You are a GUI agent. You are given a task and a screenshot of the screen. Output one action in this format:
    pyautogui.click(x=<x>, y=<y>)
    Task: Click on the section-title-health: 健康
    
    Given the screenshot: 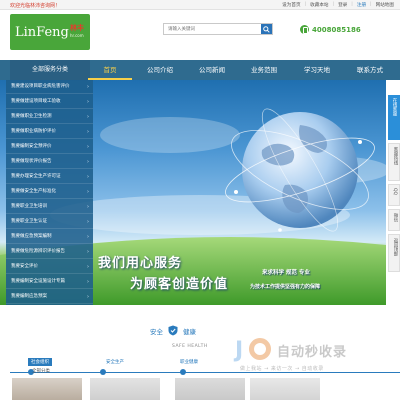 What is the action you would take?
    pyautogui.click(x=189, y=331)
    